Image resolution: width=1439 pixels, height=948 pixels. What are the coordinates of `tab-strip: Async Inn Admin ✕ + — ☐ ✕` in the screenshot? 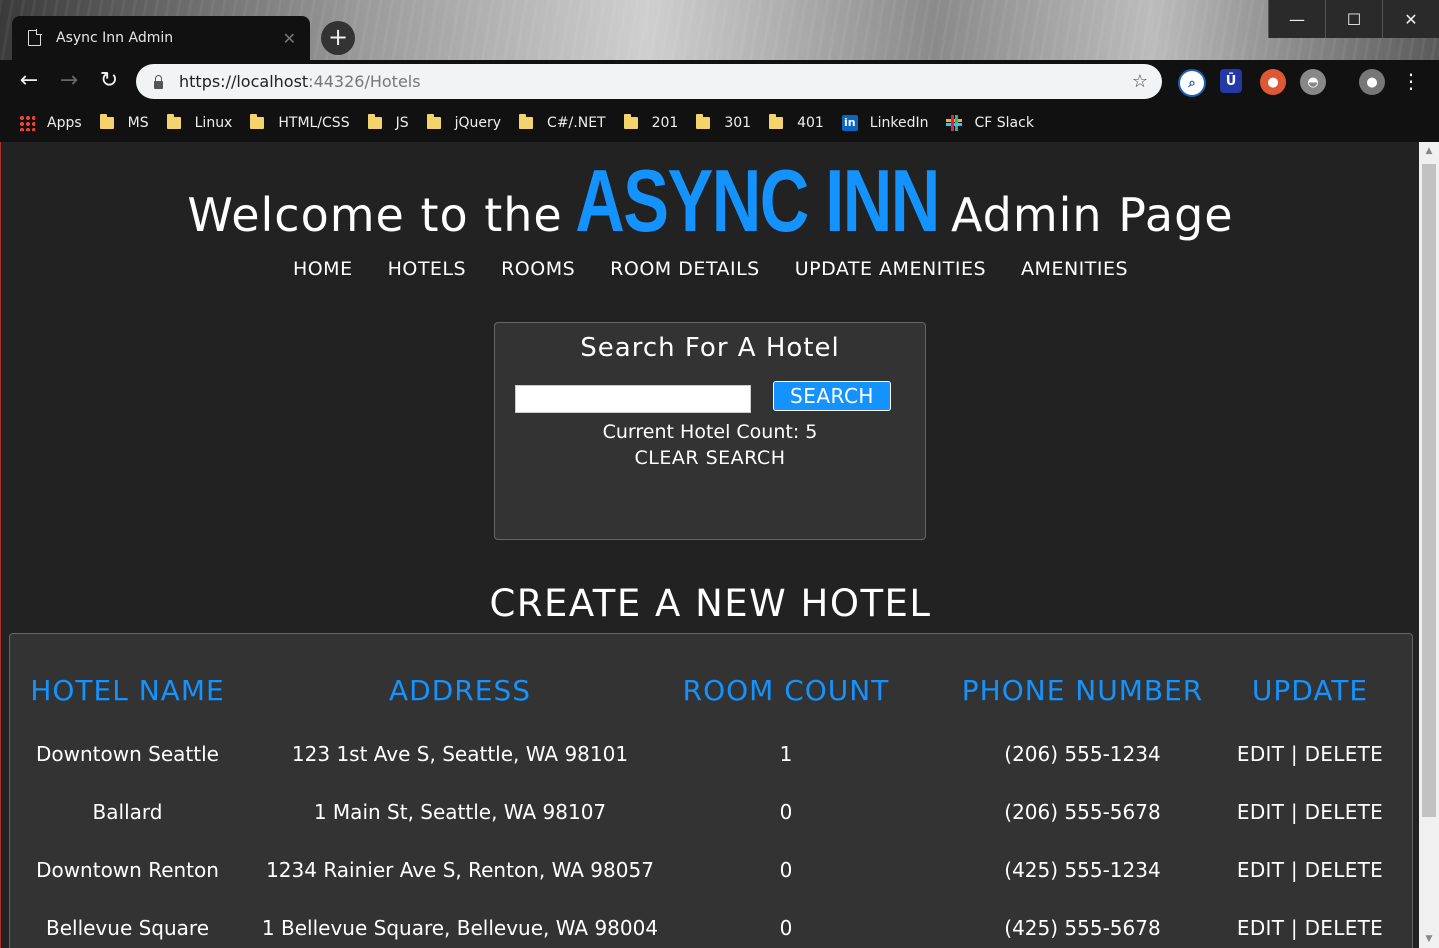 It's located at (719, 30).